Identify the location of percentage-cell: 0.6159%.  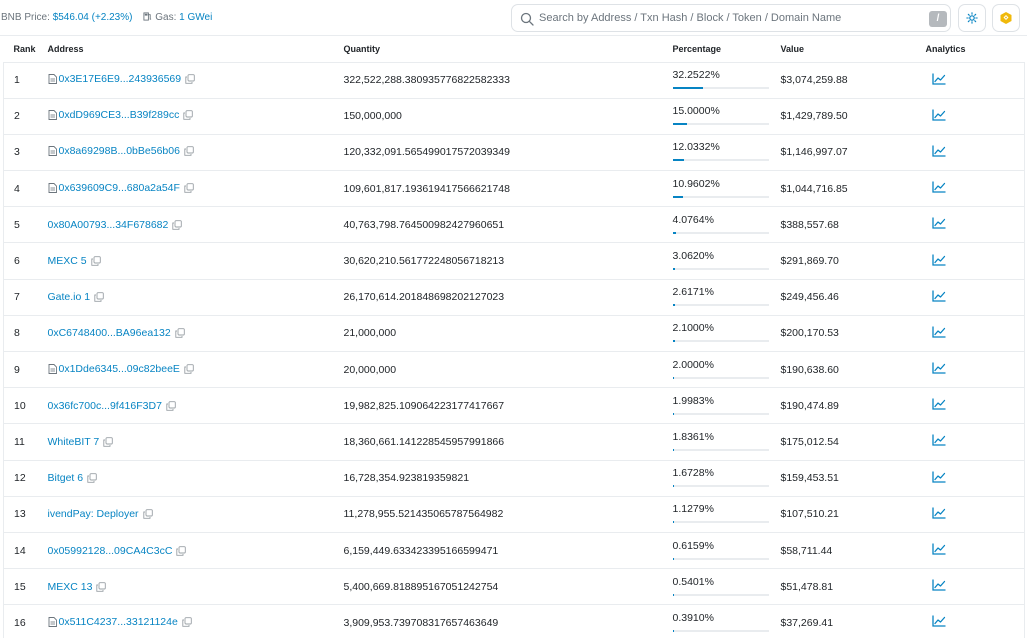
(726, 551).